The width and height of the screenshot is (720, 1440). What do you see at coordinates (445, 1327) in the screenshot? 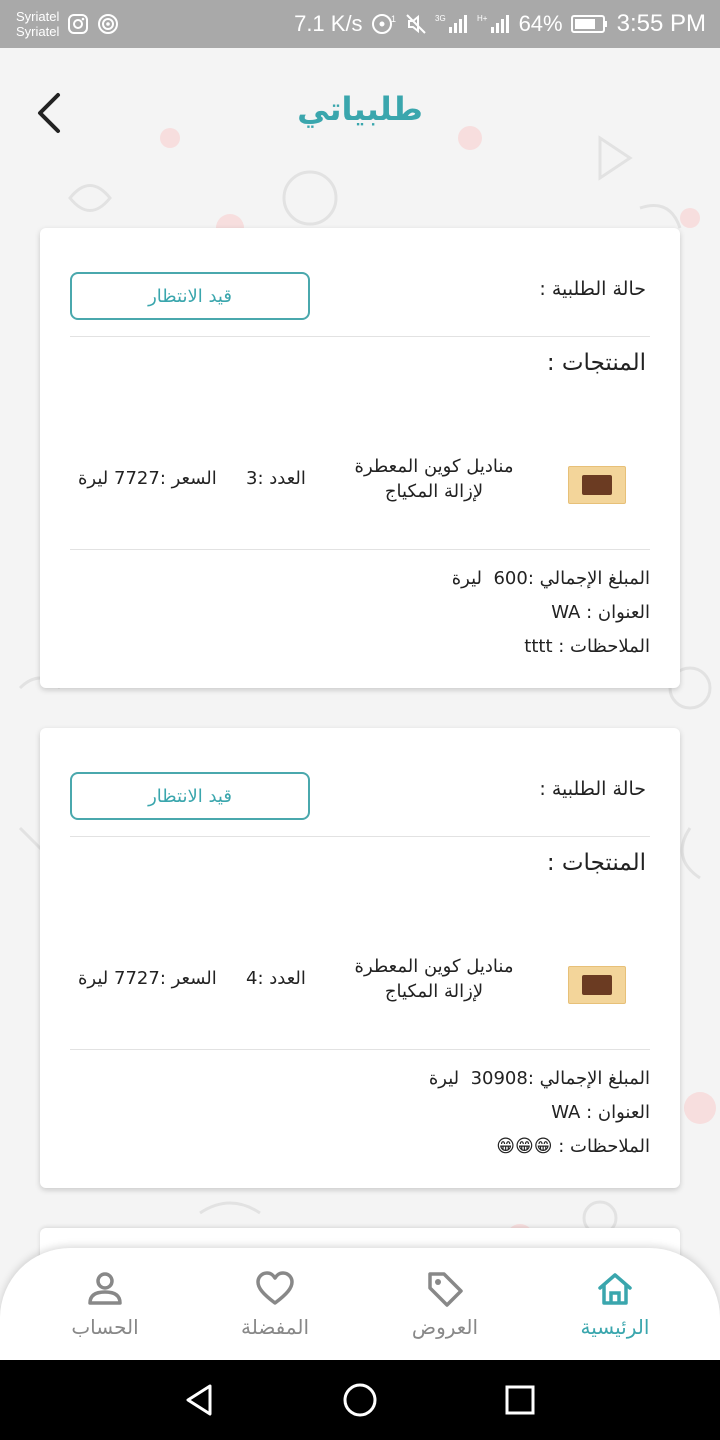
I see `nav-offers-label: العروض` at bounding box center [445, 1327].